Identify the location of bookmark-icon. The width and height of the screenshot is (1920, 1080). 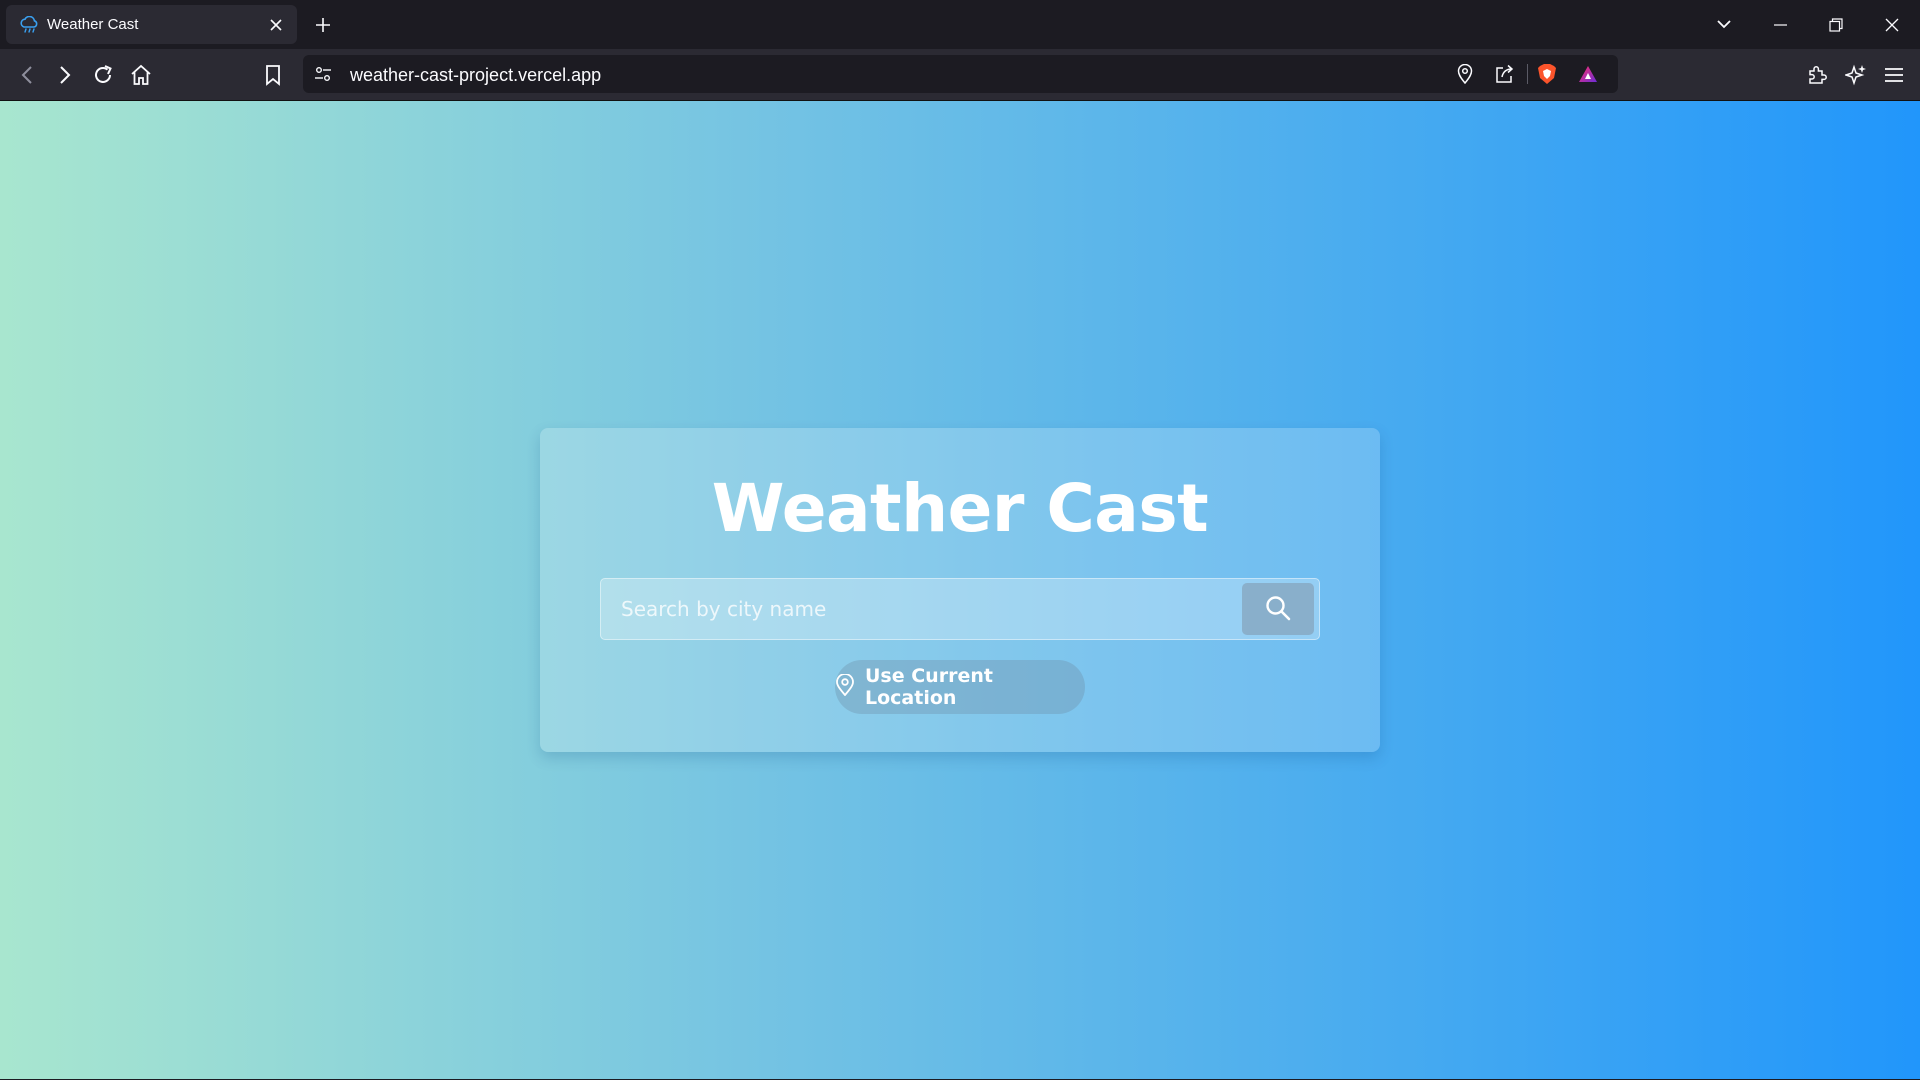
(273, 75).